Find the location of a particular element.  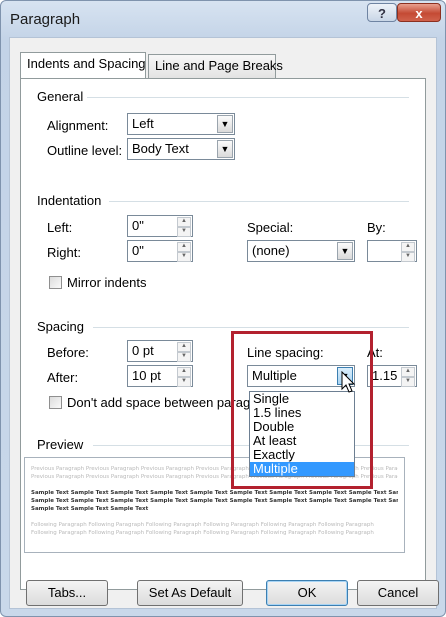

after-spinner: 10 pt ▲ ▼ is located at coordinates (160, 376).